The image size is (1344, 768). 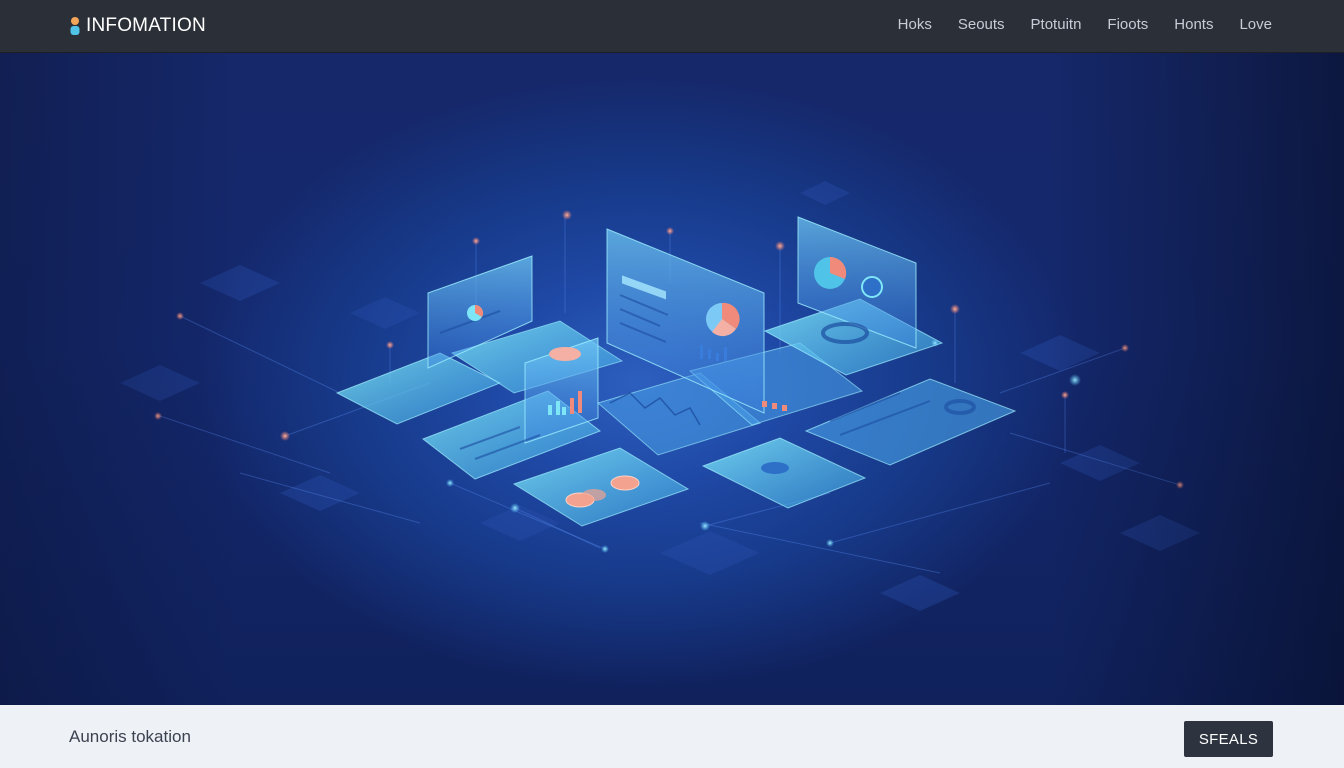 What do you see at coordinates (1228, 739) in the screenshot?
I see `cta-button: SFEALS` at bounding box center [1228, 739].